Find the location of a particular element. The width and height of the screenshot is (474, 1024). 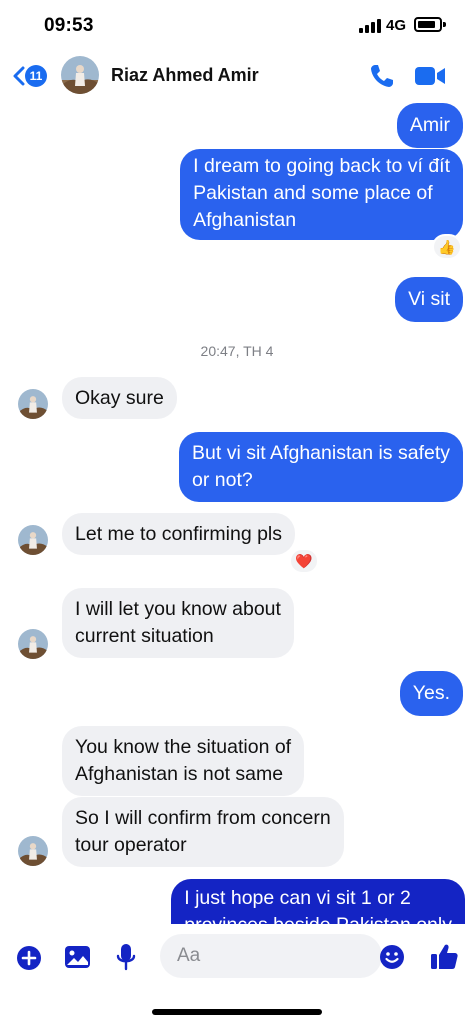

message-text-line: So I will confirm from concern is located at coordinates (203, 818).